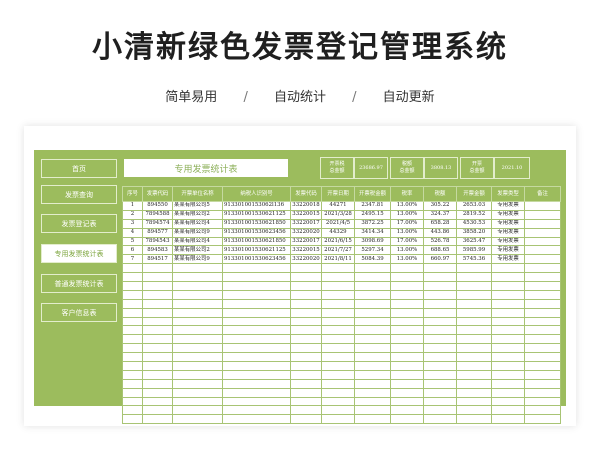 This screenshot has width=600, height=460. I want to click on table-cell: 6, so click(132, 250).